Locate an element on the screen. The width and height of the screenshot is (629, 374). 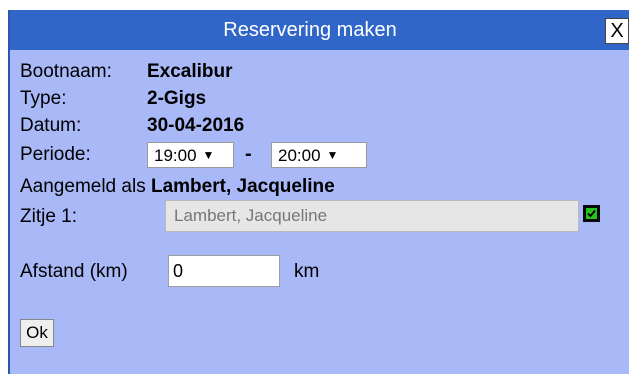
boat-type-value: 2-Gigs is located at coordinates (177, 98).